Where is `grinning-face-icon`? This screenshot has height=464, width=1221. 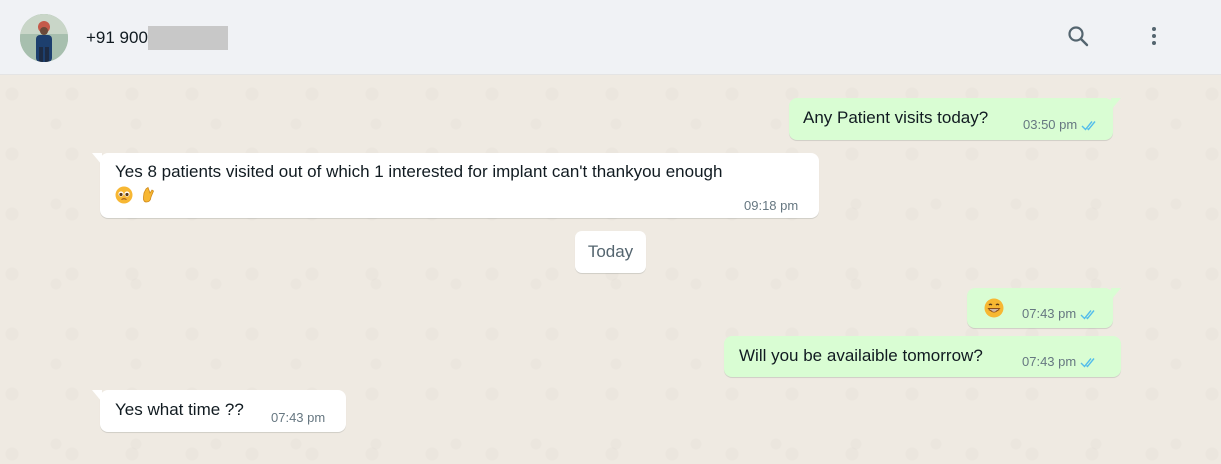
grinning-face-icon is located at coordinates (994, 308).